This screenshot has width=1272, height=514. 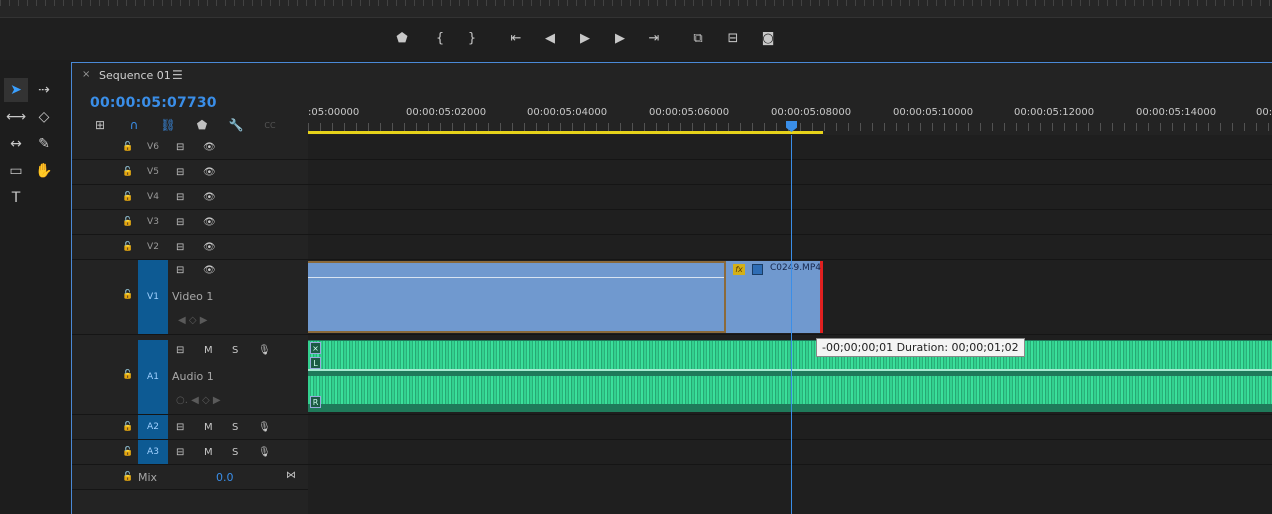 What do you see at coordinates (100, 125) in the screenshot?
I see `insert-nest-icon: ⊞` at bounding box center [100, 125].